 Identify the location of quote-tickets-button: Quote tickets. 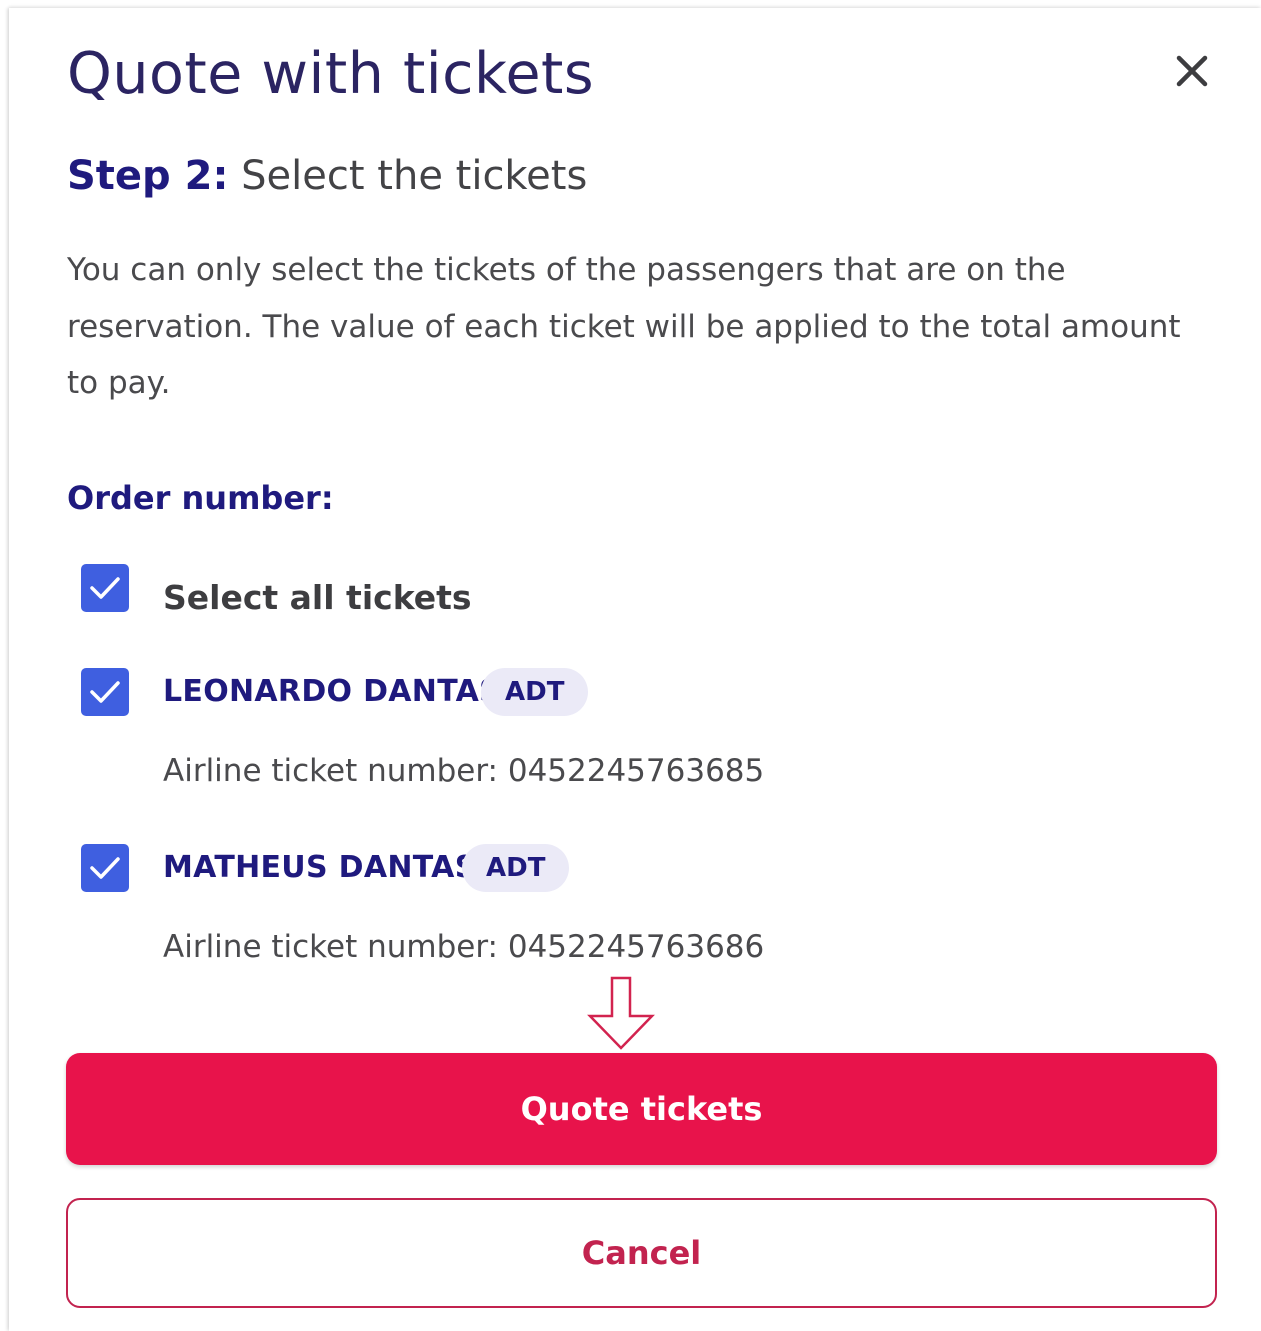
(641, 1109).